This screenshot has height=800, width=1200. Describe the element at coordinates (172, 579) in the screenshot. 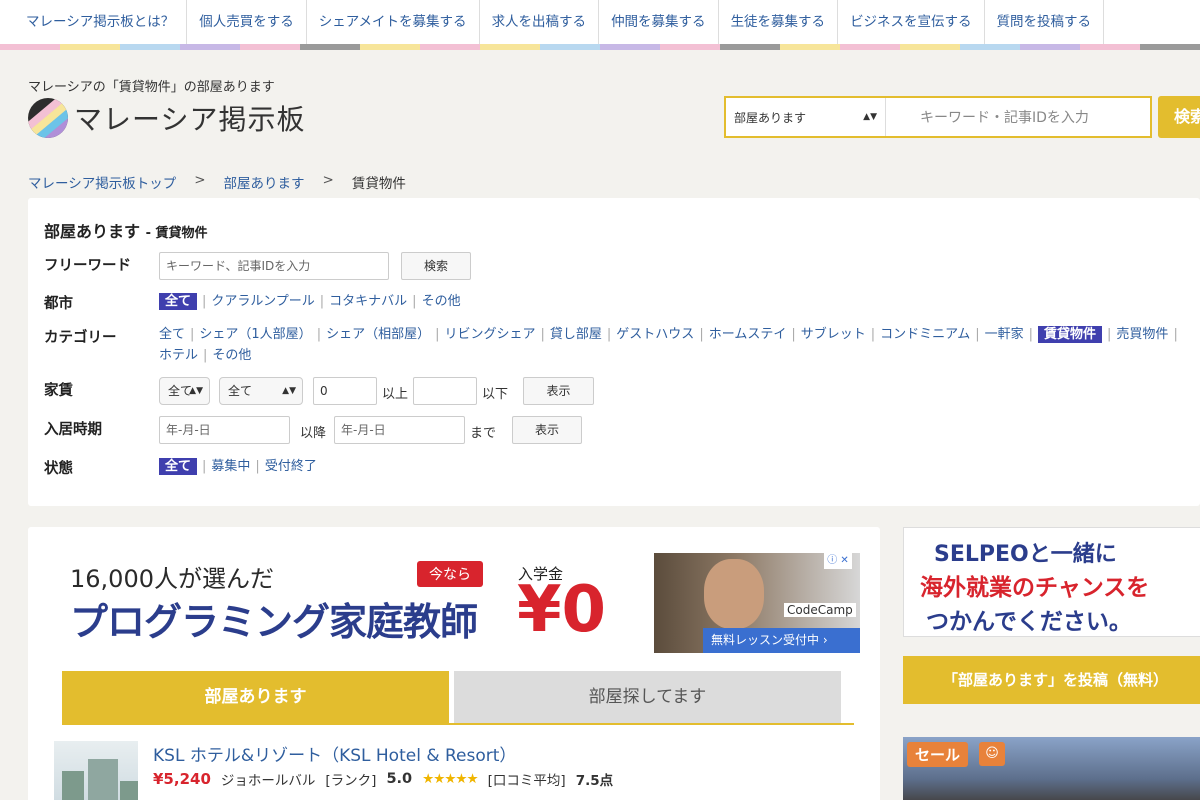

I see `ad-line1: 16,000人が選んだ` at that location.